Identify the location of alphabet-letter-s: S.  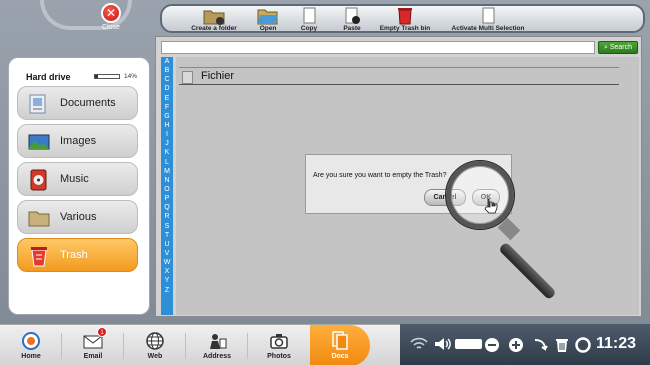
(167, 226).